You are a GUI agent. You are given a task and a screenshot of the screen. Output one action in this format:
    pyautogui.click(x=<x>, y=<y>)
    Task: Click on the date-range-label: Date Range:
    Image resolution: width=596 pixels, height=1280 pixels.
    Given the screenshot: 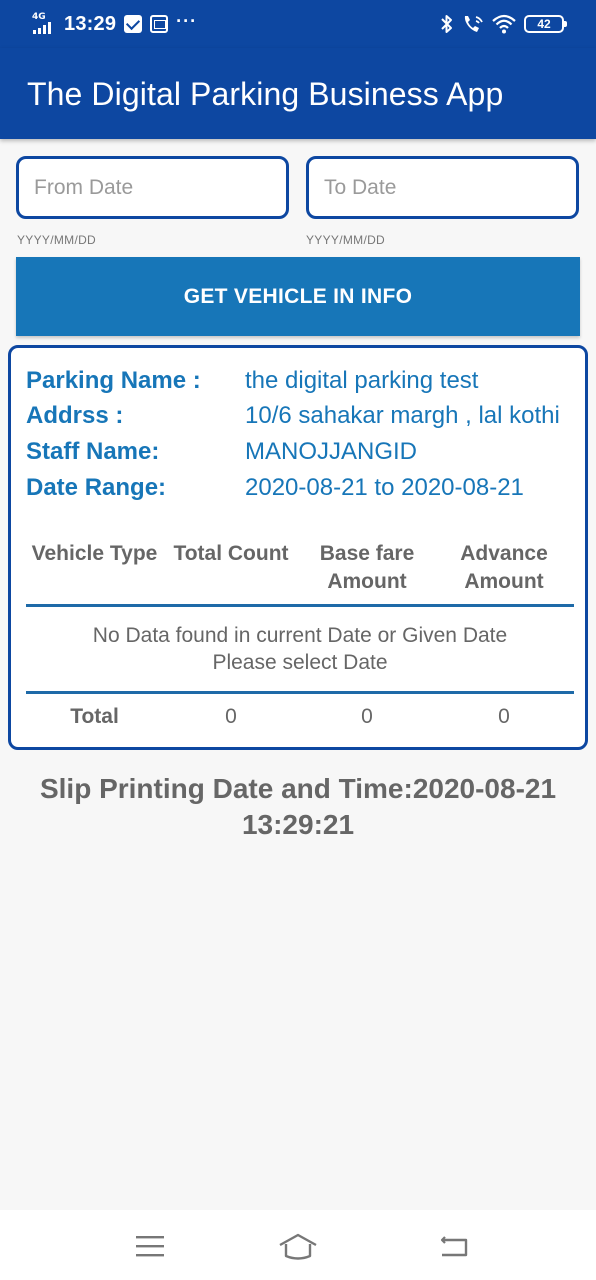 What is the action you would take?
    pyautogui.click(x=96, y=487)
    